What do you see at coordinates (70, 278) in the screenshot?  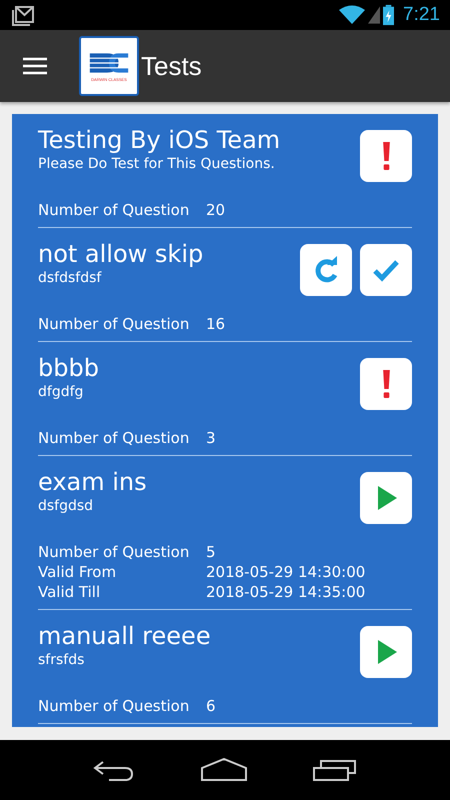 I see `test-description: dsfdsfdsf` at bounding box center [70, 278].